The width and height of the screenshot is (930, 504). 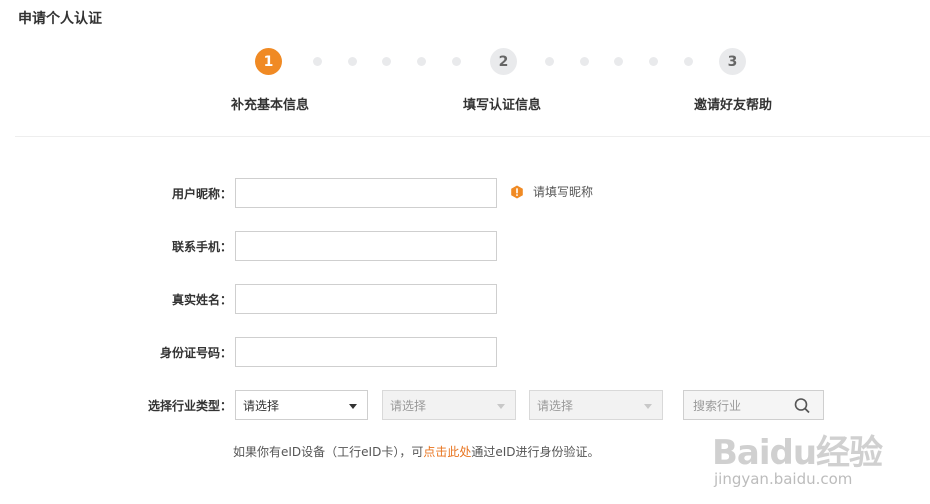 I want to click on phone-input, so click(x=366, y=246).